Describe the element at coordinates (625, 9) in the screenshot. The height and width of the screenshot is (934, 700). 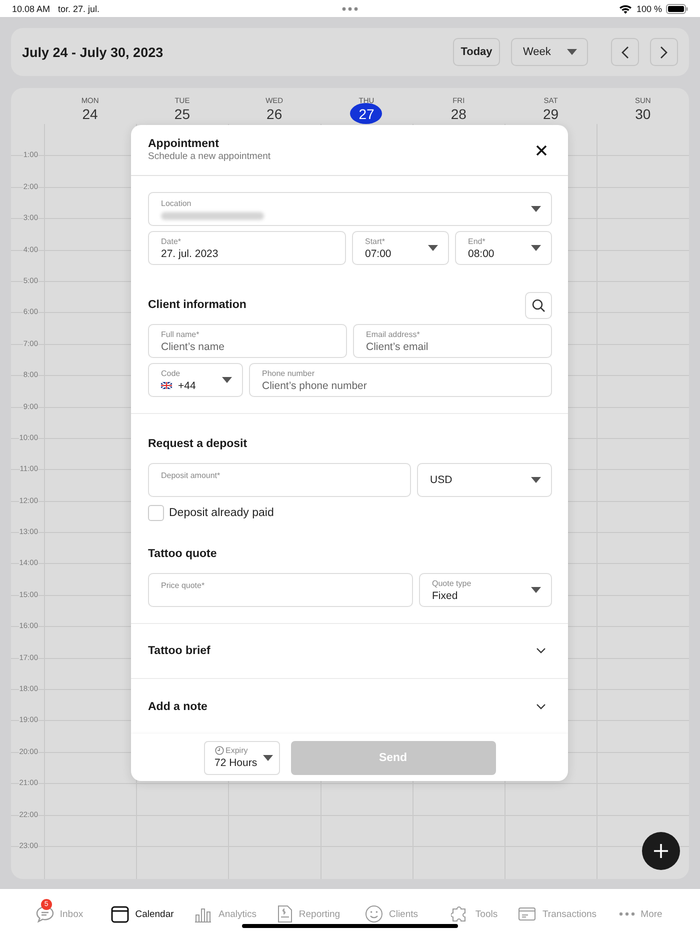
I see `wifi-icon` at that location.